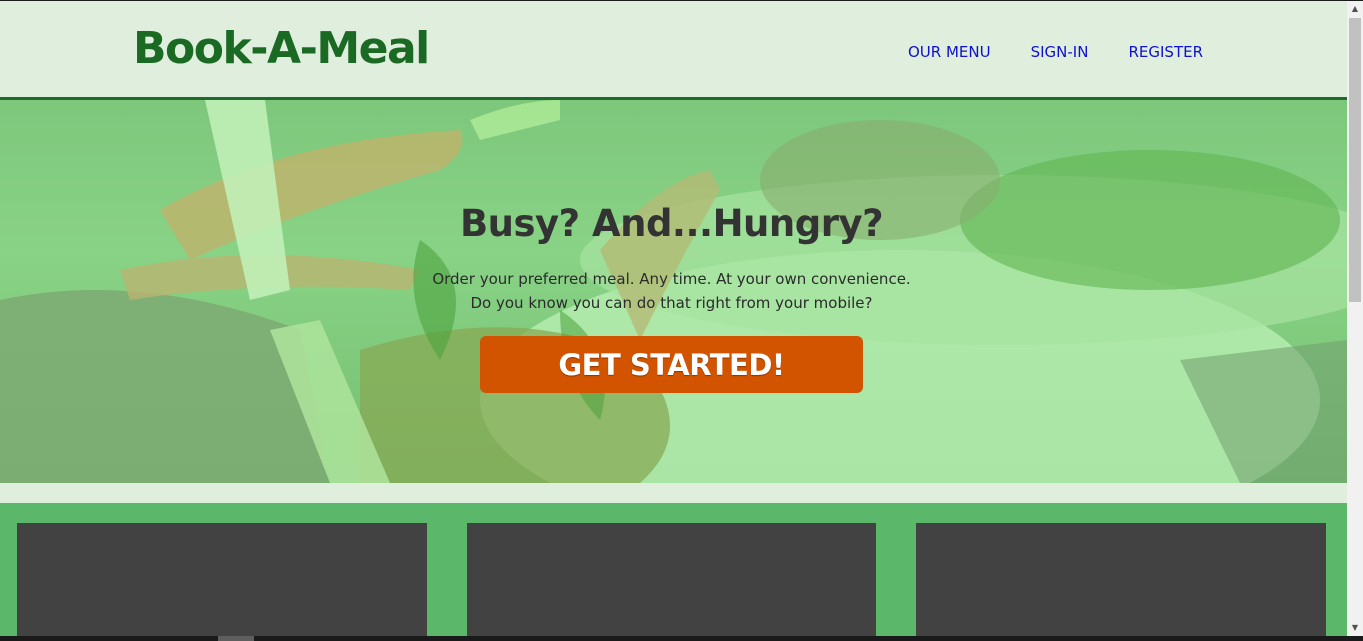  I want to click on vertical-scrollbar: ▲ ▼, so click(1355, 318).